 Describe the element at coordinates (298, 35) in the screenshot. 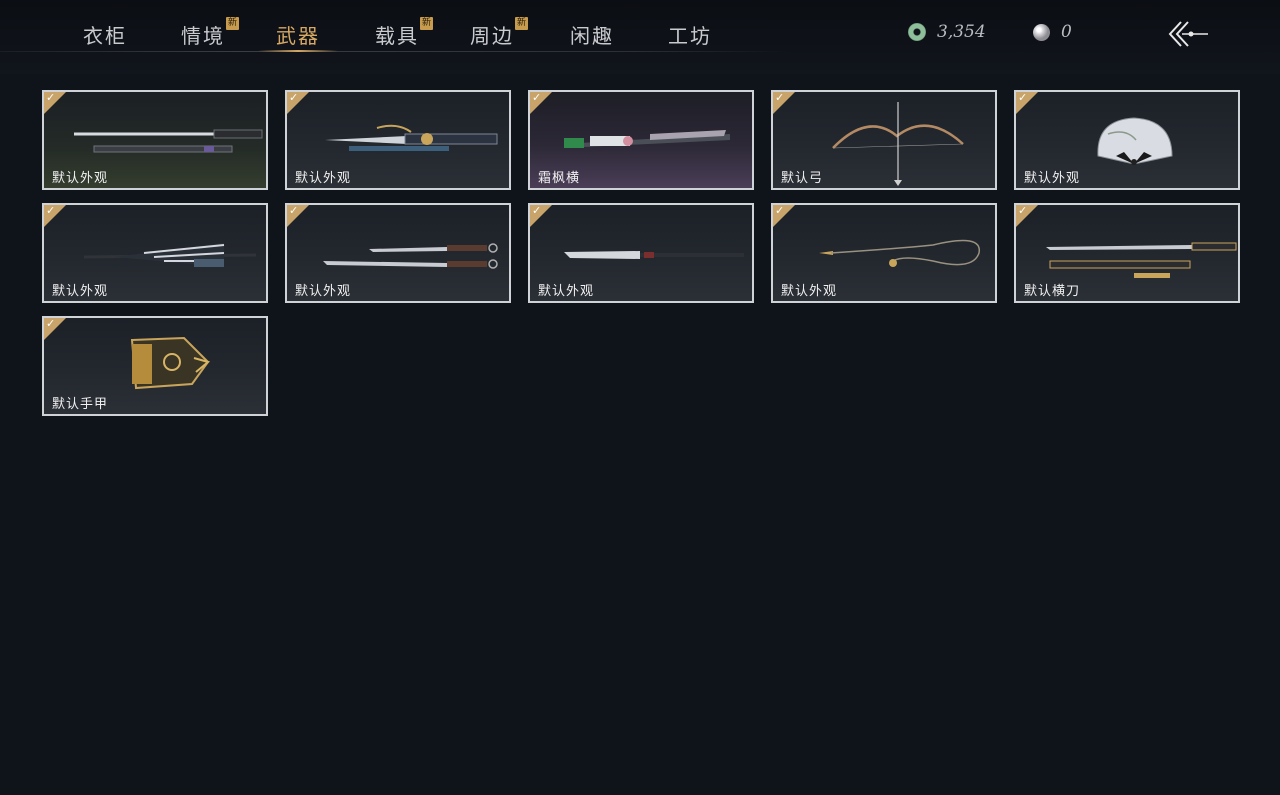

I see `tab-weapons: 武器` at that location.